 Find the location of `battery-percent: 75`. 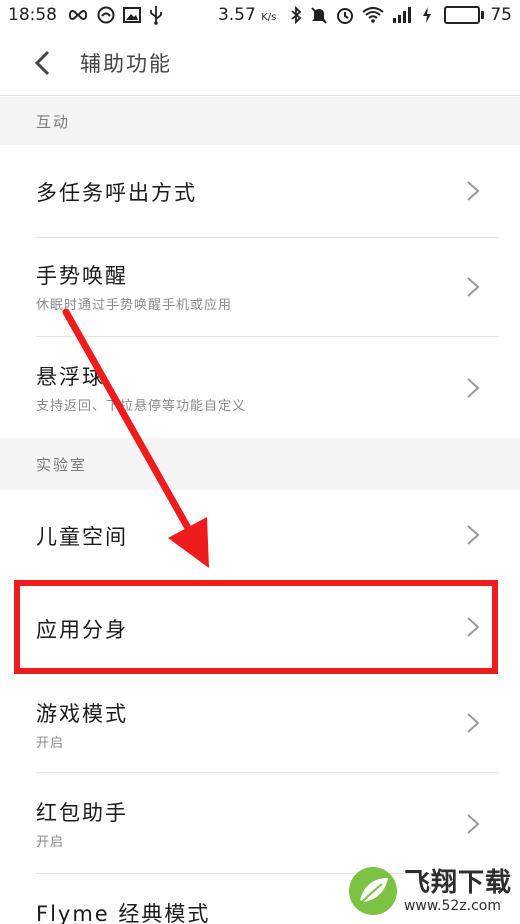

battery-percent: 75 is located at coordinates (501, 15).